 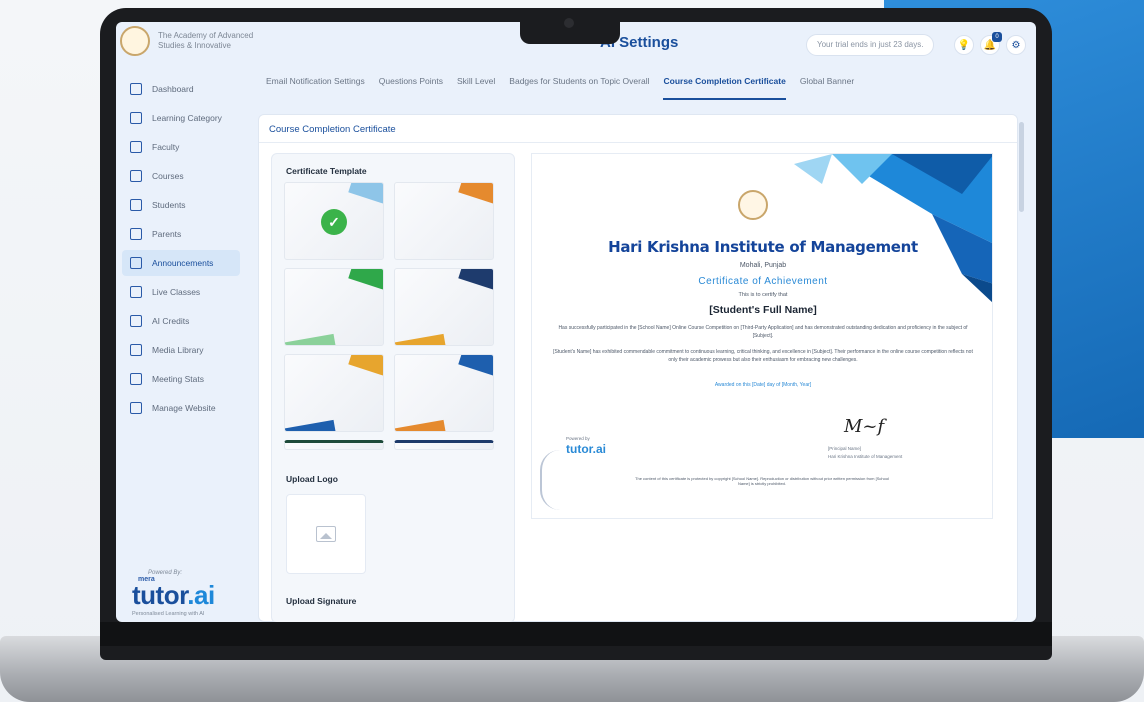 I want to click on image-placeholder-icon, so click(x=326, y=534).